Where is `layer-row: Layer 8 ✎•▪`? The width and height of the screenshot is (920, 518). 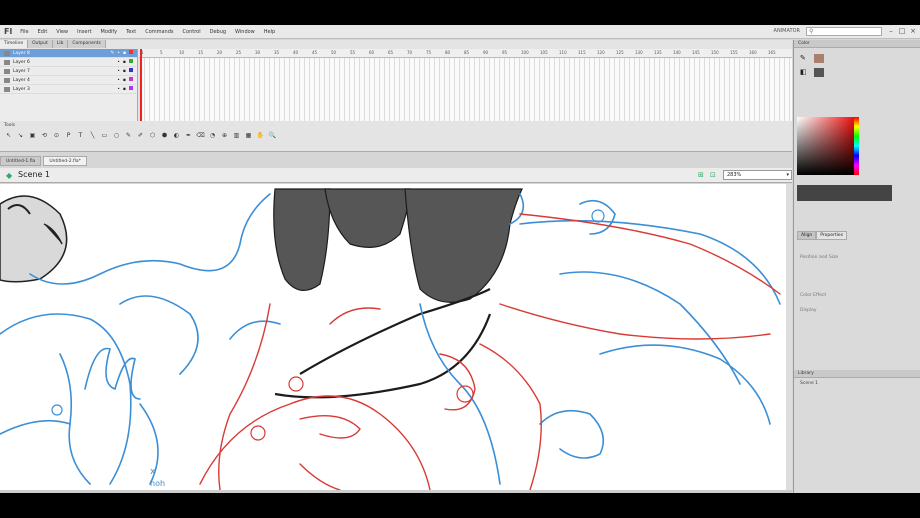 layer-row: Layer 8 ✎•▪ is located at coordinates (68, 53).